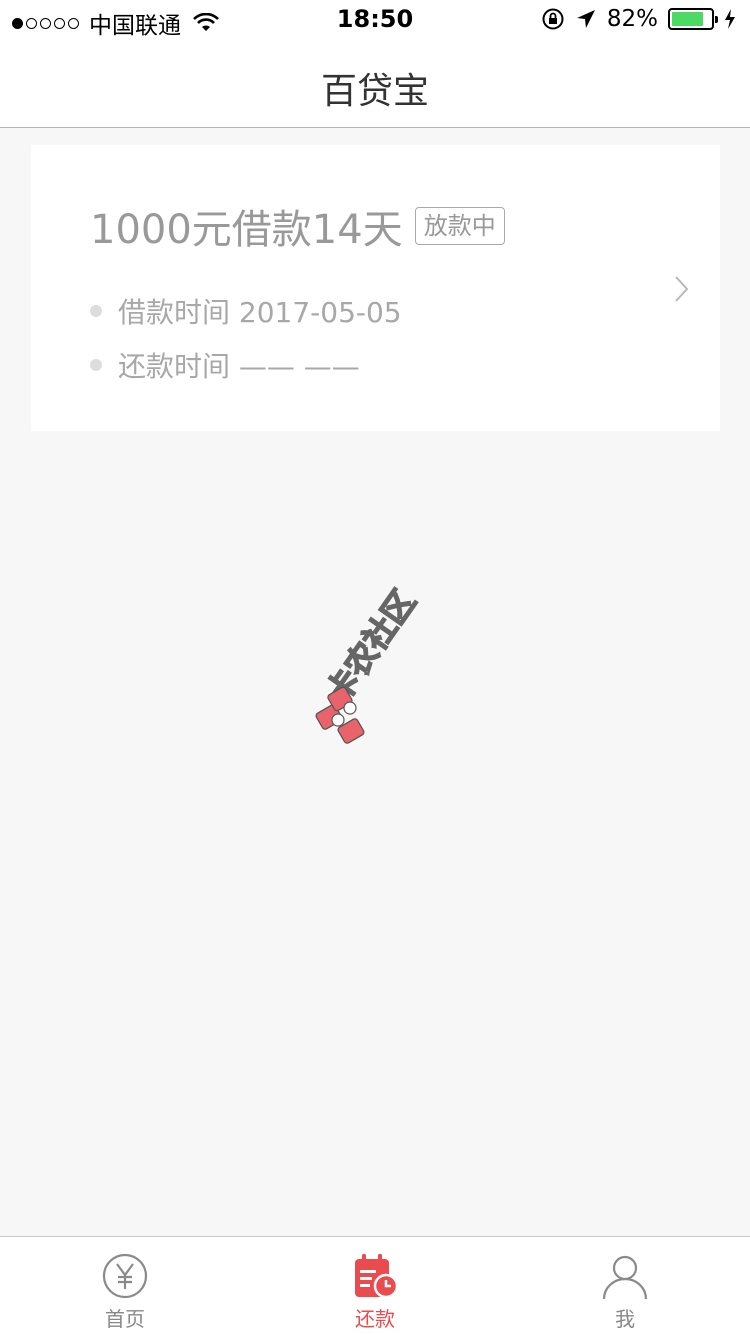 This screenshot has height=1334, width=750. I want to click on tab-me-label: 我, so click(625, 1319).